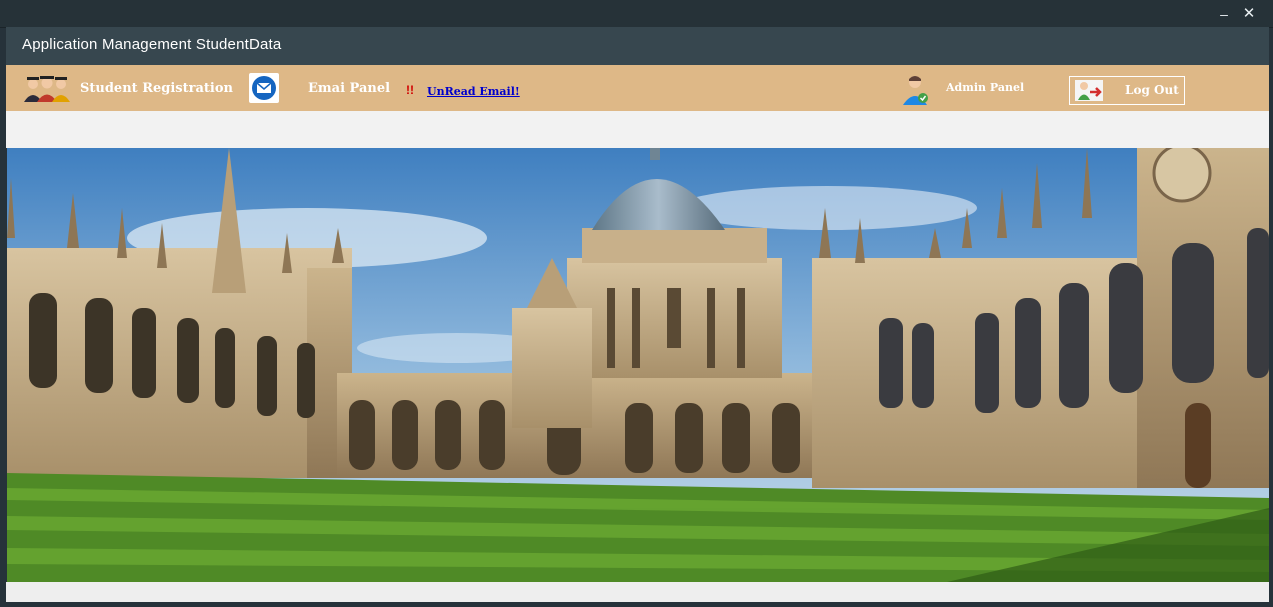 The image size is (1273, 607). Describe the element at coordinates (473, 91) in the screenshot. I see `unread-email-link: UnRead Email!` at that location.